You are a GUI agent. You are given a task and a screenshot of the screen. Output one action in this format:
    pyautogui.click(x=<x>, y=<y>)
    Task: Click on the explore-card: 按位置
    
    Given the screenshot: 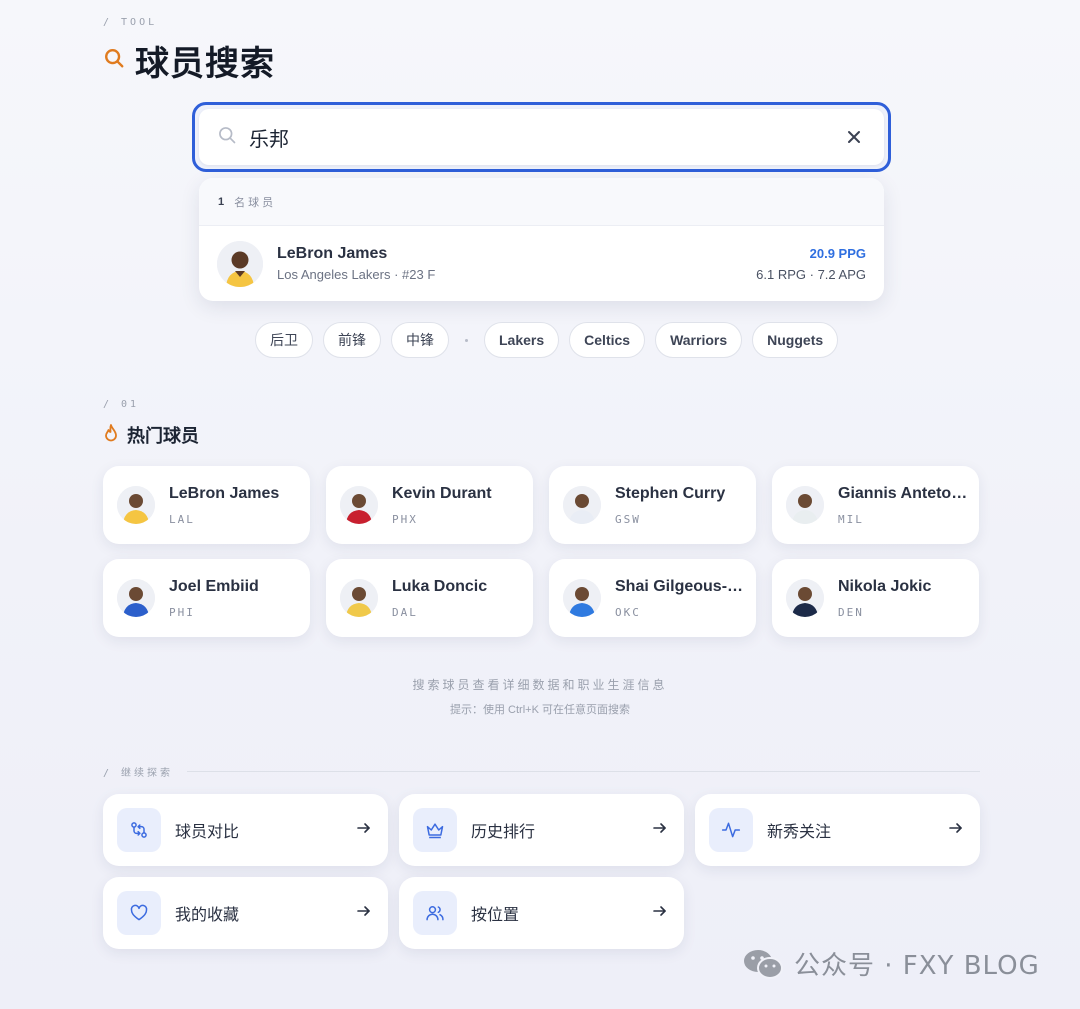 What is the action you would take?
    pyautogui.click(x=541, y=913)
    